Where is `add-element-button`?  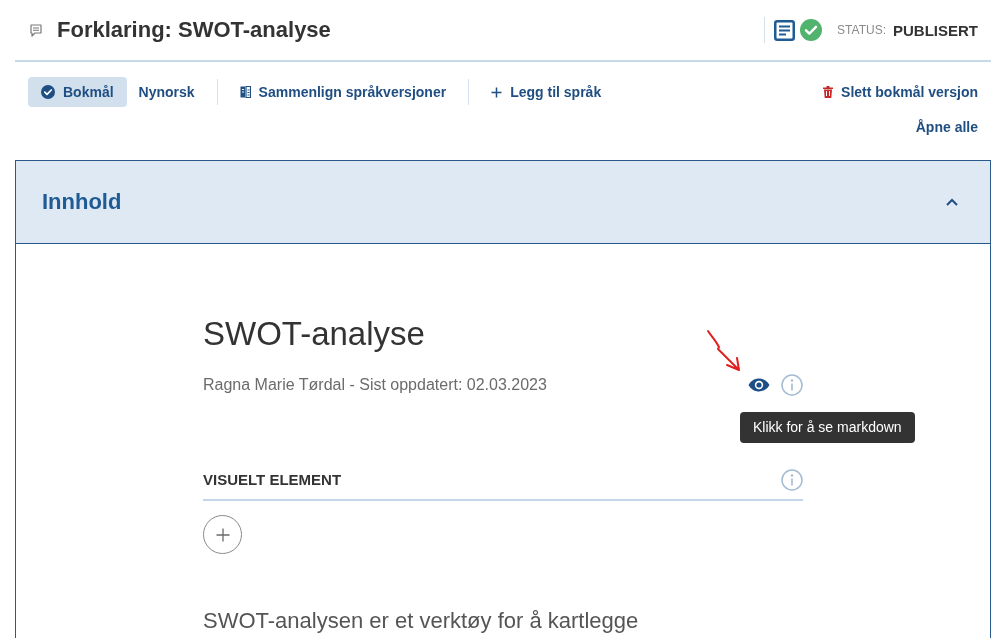 add-element-button is located at coordinates (222, 534).